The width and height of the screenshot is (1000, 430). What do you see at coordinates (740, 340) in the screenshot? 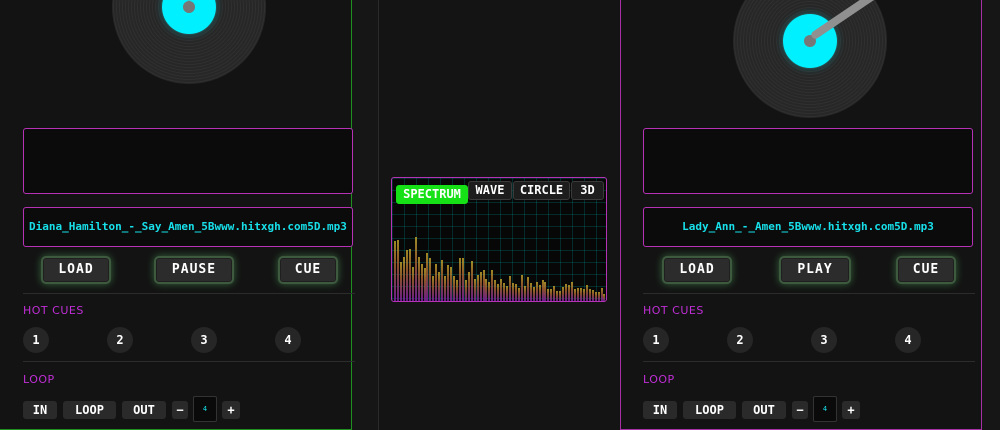
I see `deck-b-hot-cue-2: 2` at bounding box center [740, 340].